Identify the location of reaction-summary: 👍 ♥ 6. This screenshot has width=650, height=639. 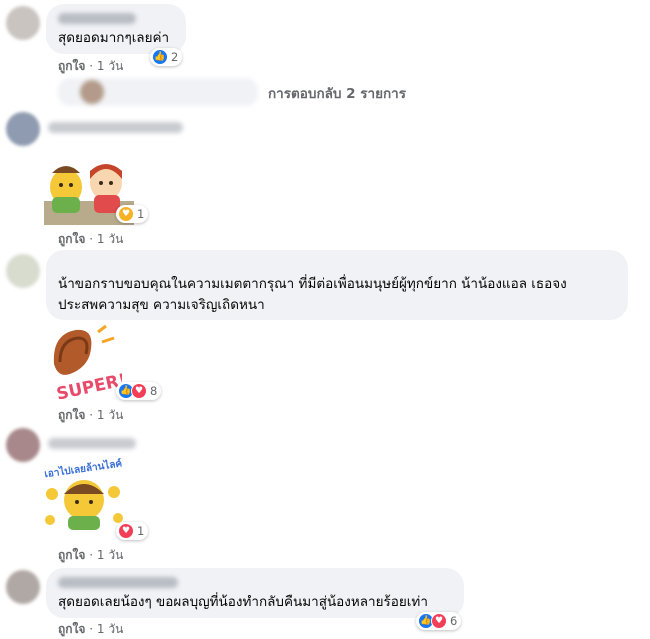
(439, 621).